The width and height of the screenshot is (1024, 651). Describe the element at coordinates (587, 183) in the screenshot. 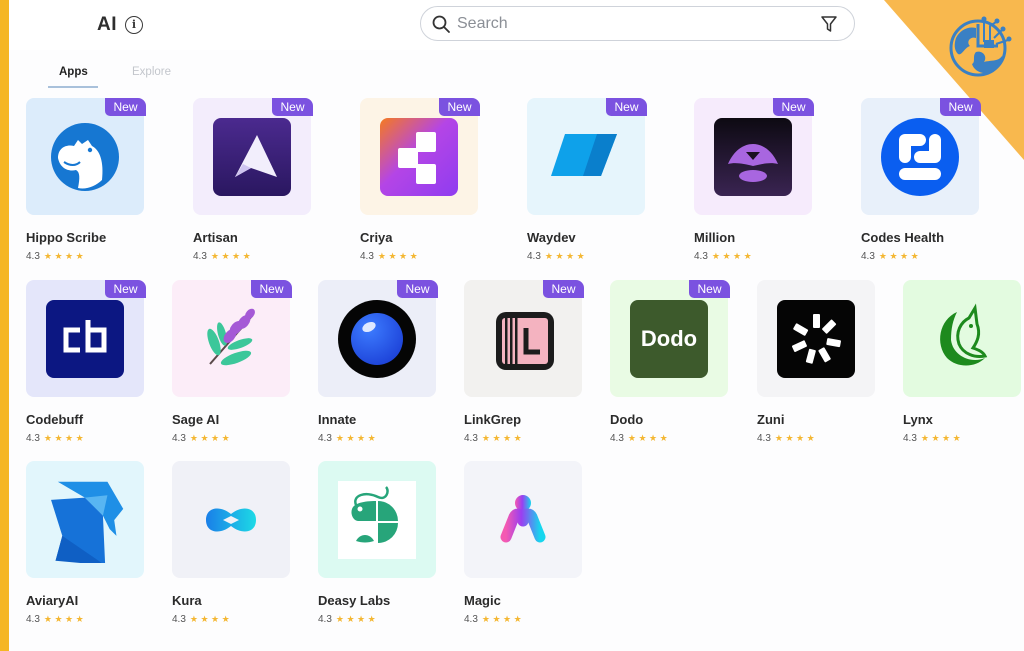

I see `app-card-waydev: New Waydev 4.3 ★★★★` at that location.